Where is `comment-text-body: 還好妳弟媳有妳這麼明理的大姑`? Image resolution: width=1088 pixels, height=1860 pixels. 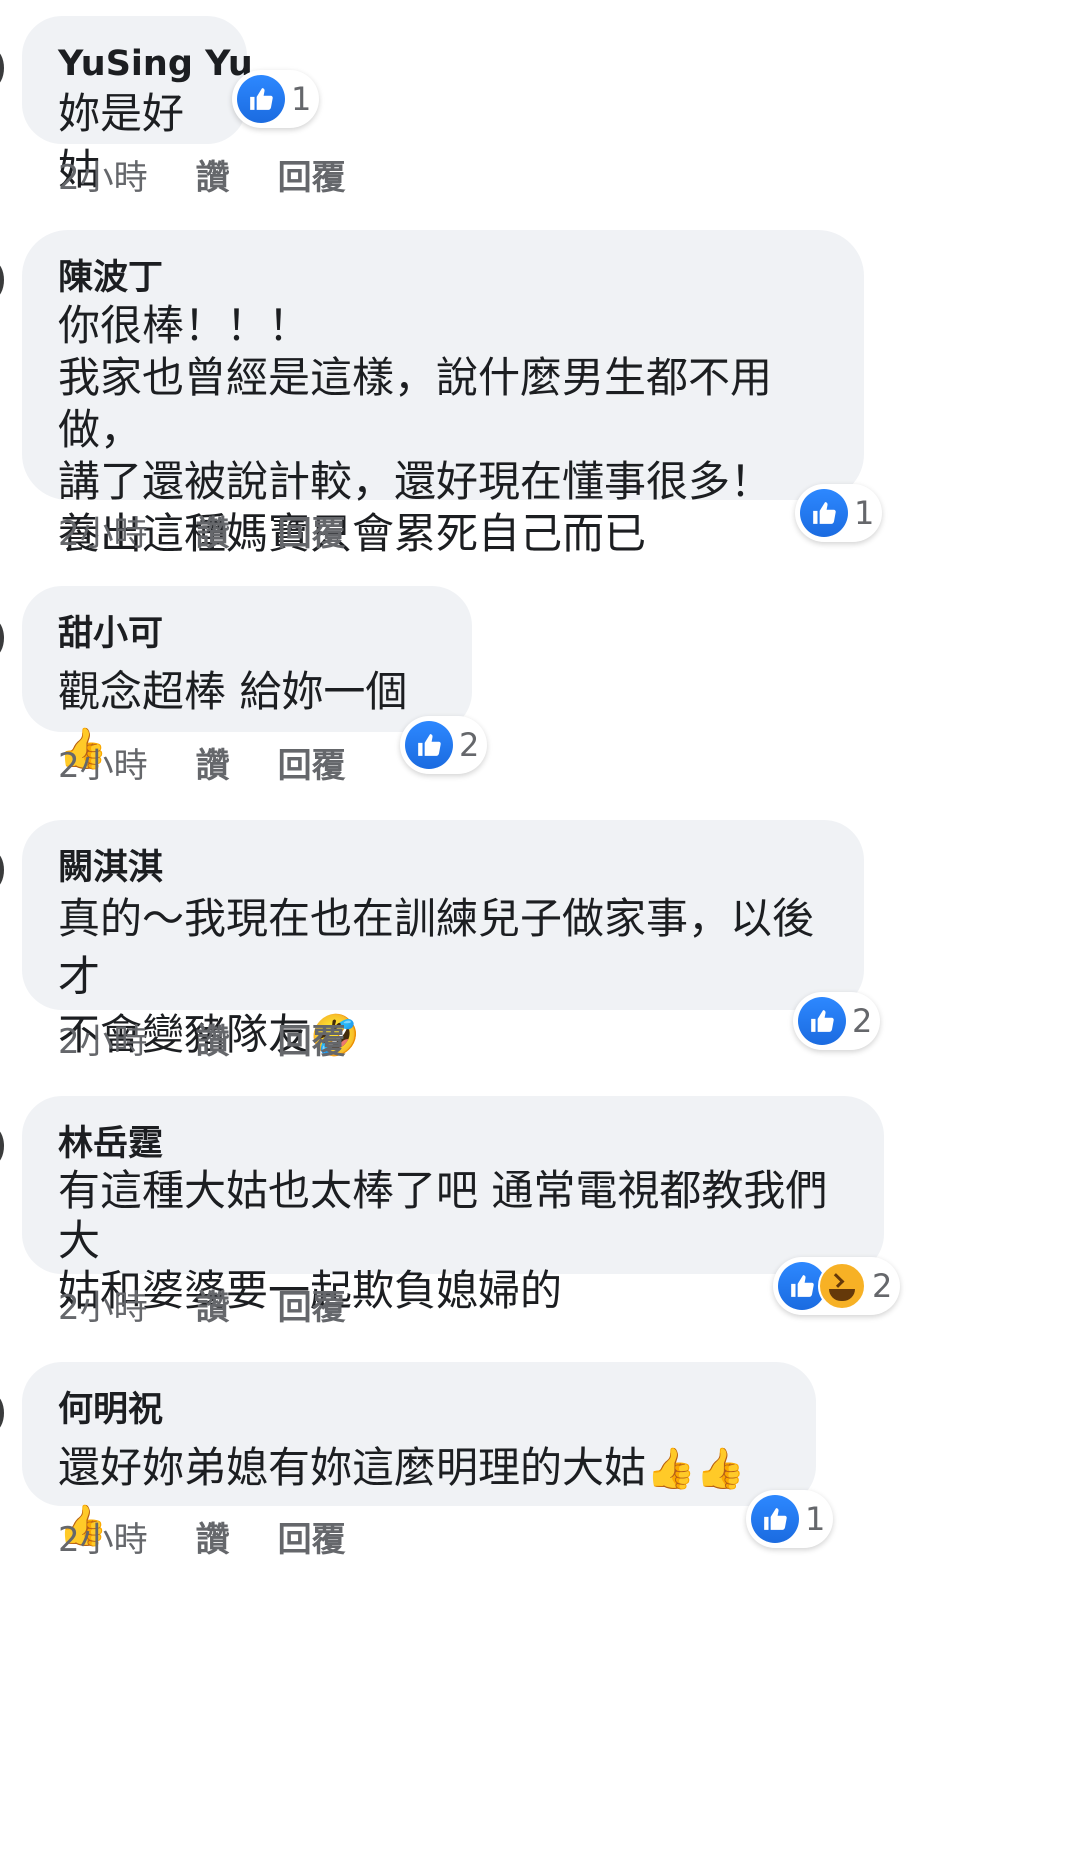
comment-text-body: 還好妳弟媳有妳這麼明理的大姑 is located at coordinates (352, 1467).